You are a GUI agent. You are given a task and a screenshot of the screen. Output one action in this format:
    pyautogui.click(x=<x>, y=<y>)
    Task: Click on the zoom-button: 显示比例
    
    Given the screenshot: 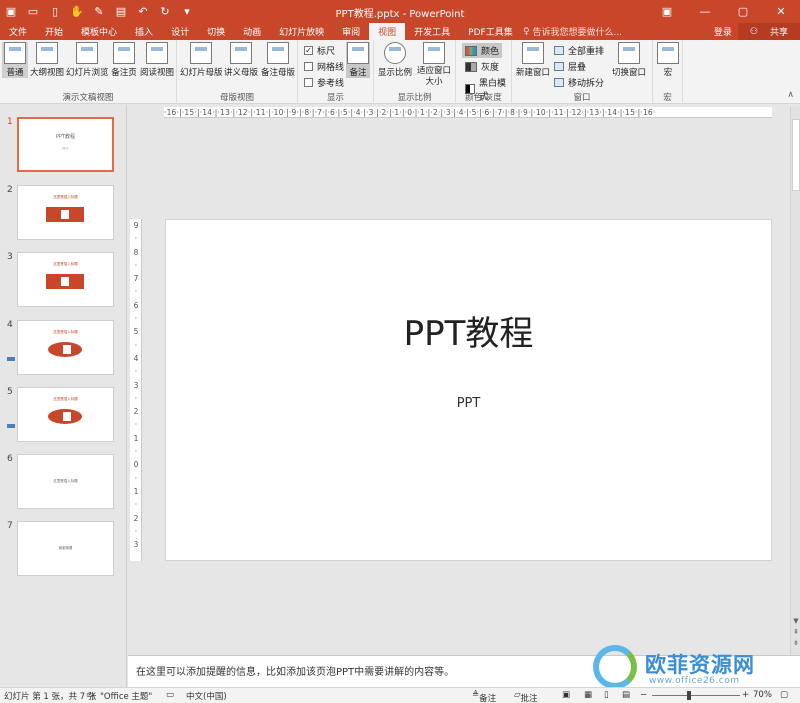 What is the action you would take?
    pyautogui.click(x=395, y=60)
    